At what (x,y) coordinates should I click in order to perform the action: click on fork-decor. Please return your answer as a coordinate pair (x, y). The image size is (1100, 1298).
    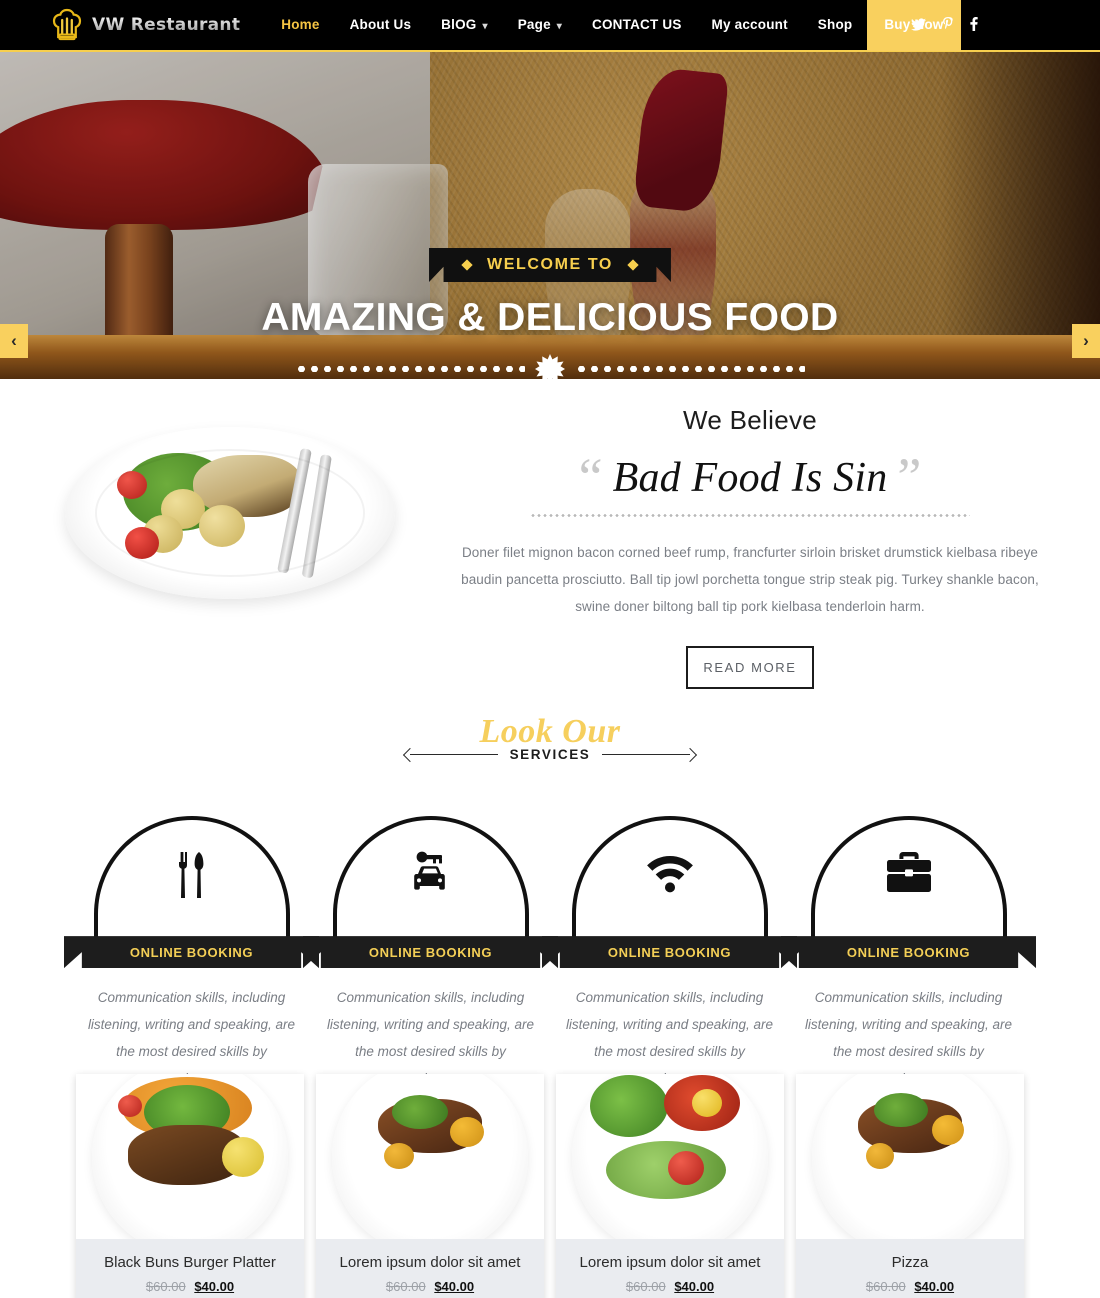
    Looking at the image, I should click on (294, 510).